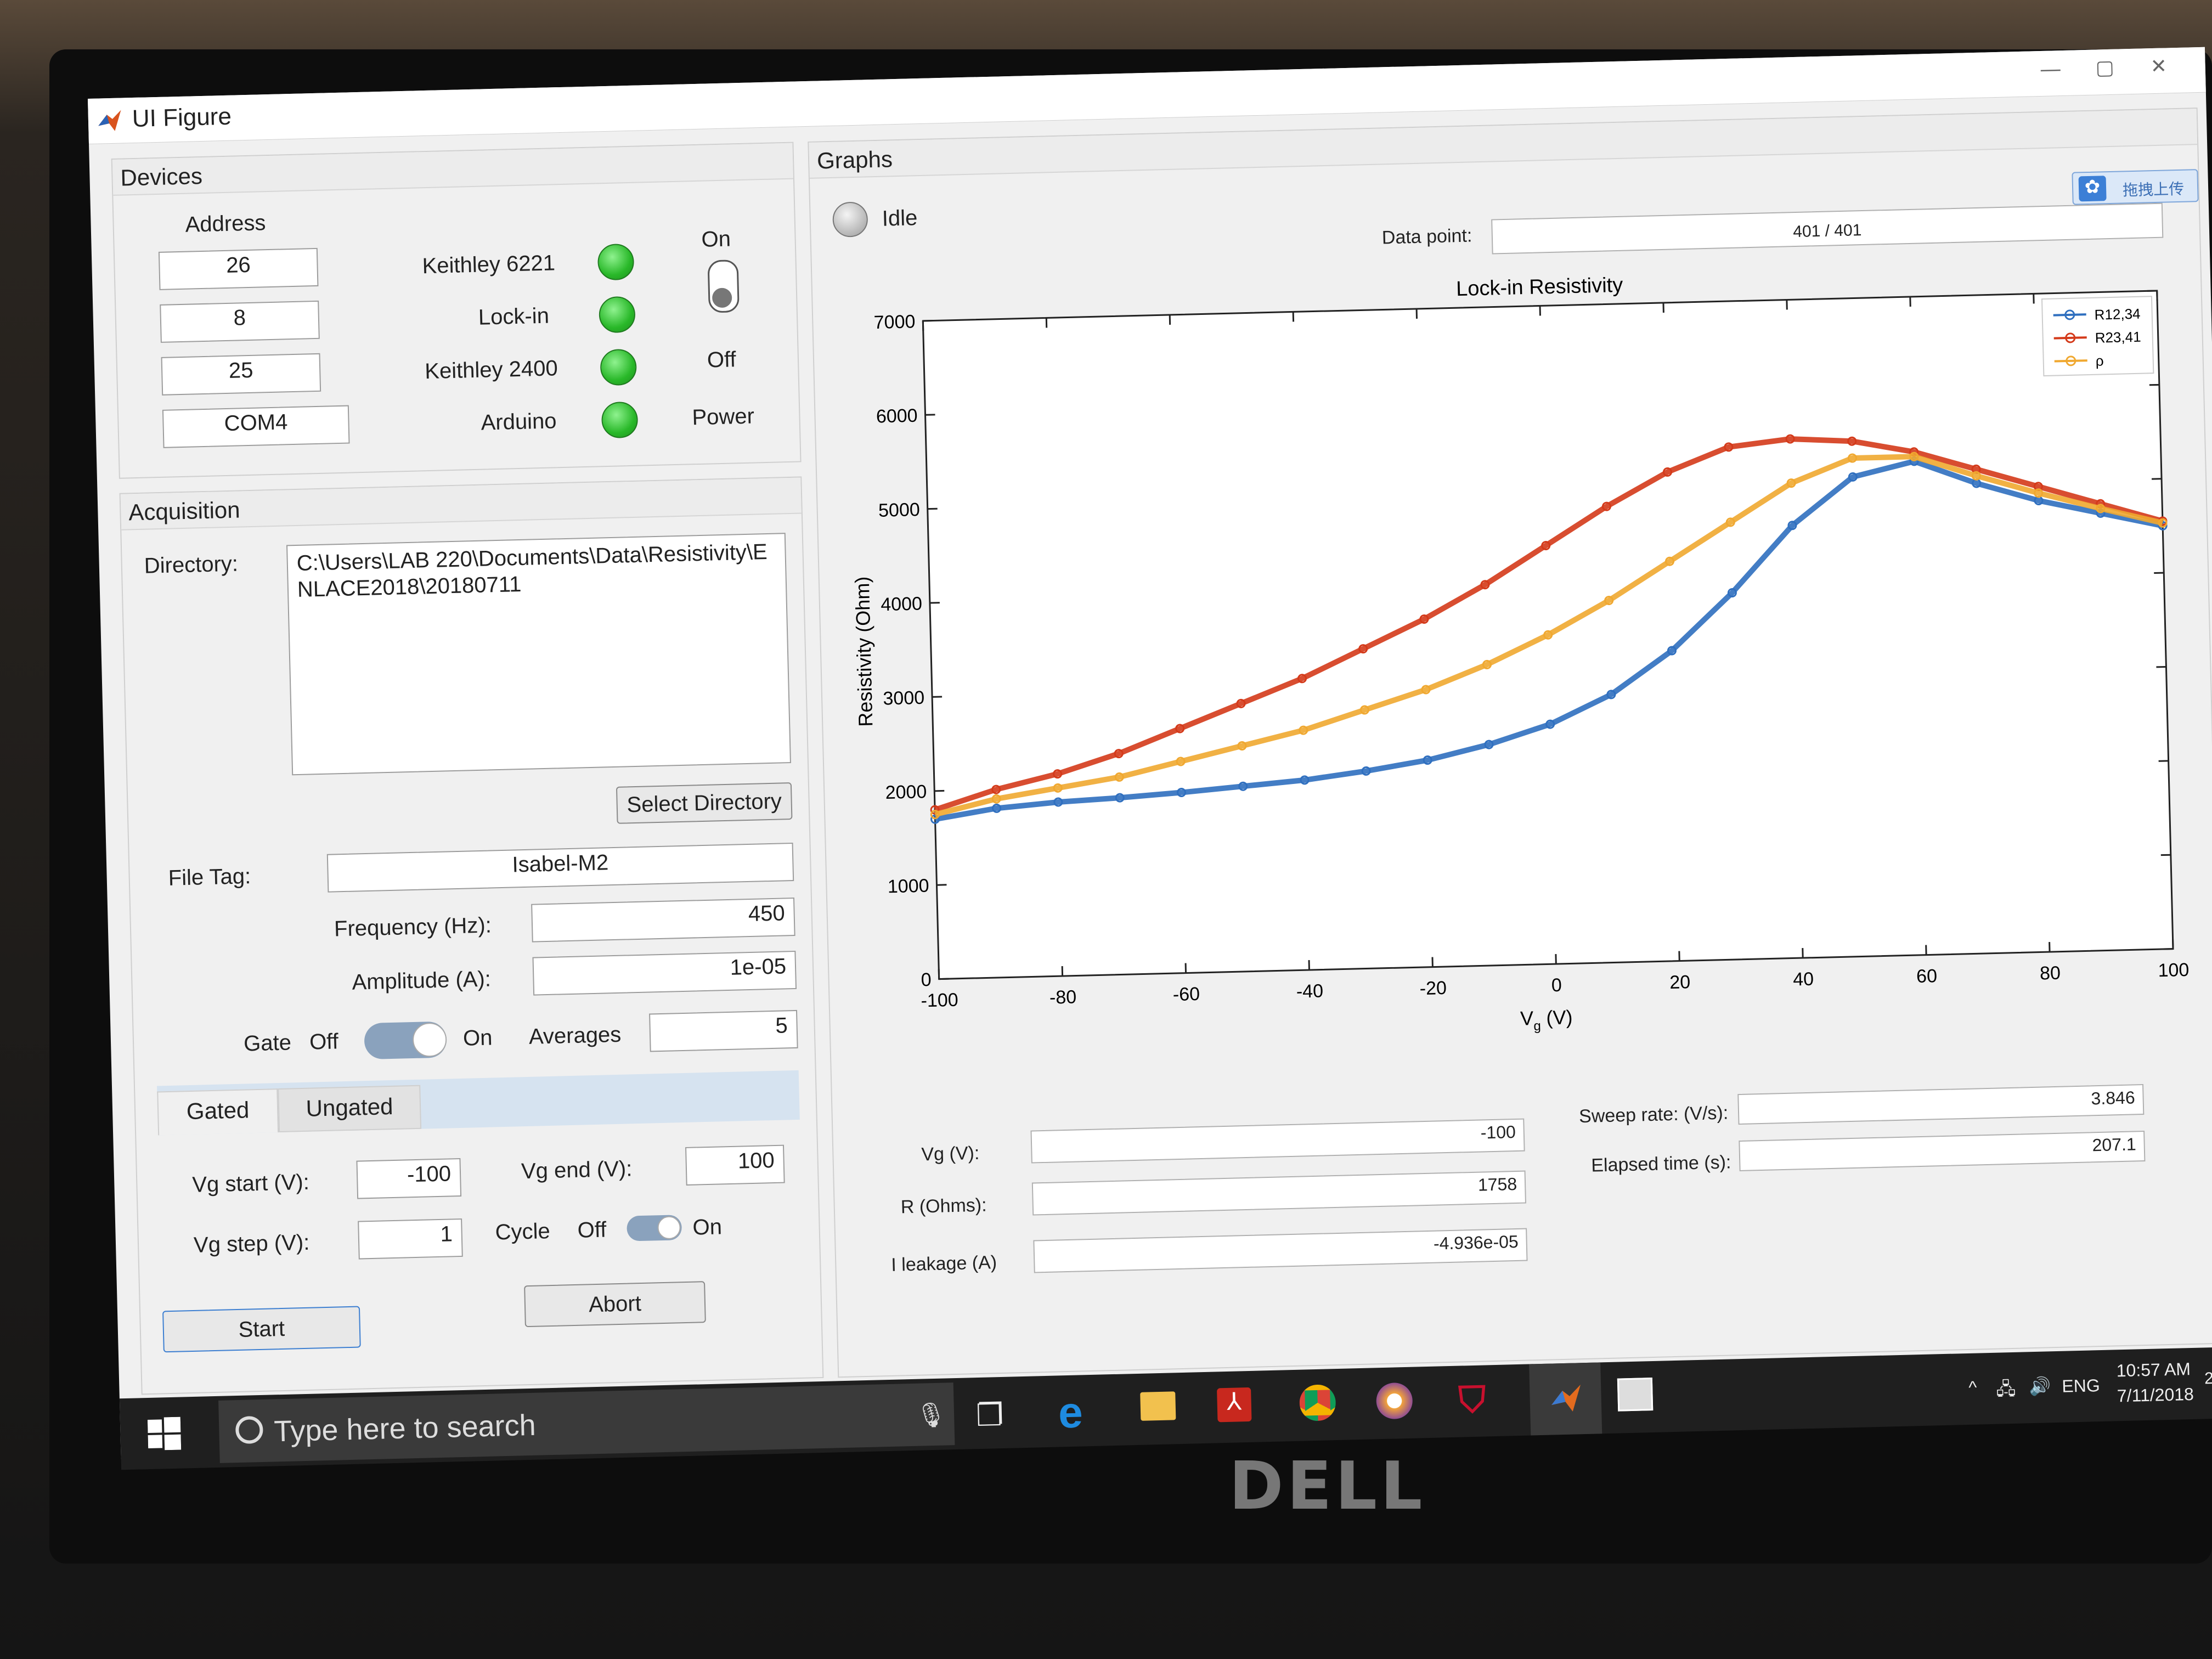 This screenshot has height=1659, width=2212. Describe the element at coordinates (895, 322) in the screenshot. I see `y-tick-label: 7000` at that location.